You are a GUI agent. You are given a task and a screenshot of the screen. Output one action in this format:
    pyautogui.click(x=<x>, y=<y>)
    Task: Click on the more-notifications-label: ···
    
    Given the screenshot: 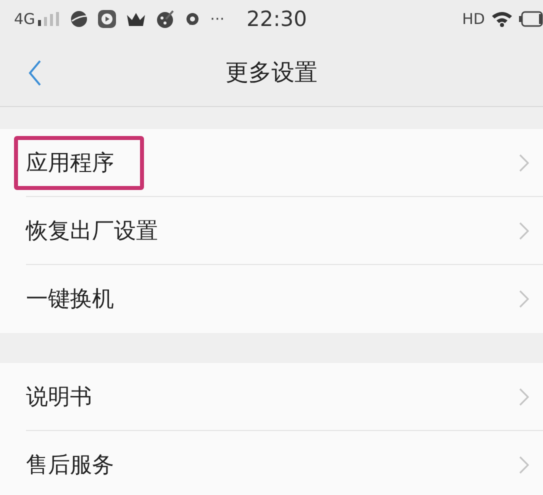 What is the action you would take?
    pyautogui.click(x=217, y=19)
    